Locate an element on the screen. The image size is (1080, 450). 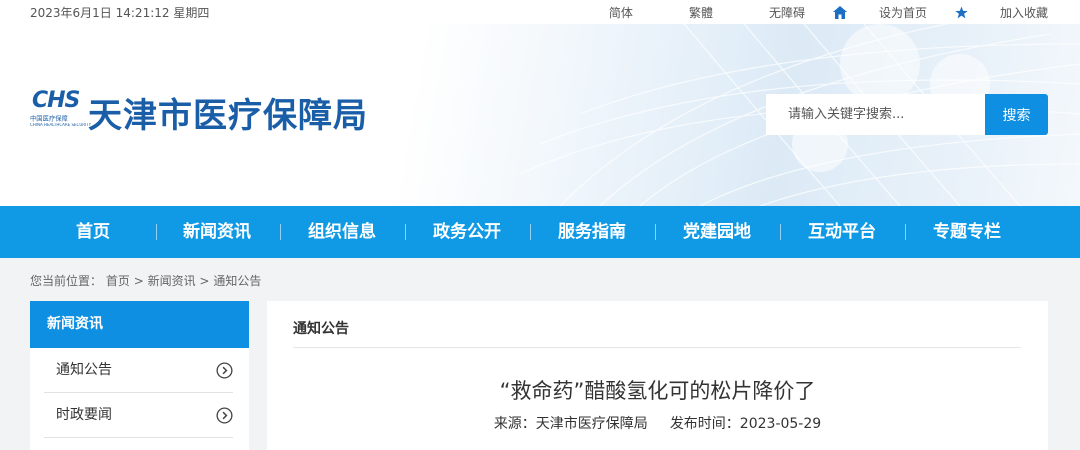
logo-subtitle: 中国医疗保障 is located at coordinates (49, 118).